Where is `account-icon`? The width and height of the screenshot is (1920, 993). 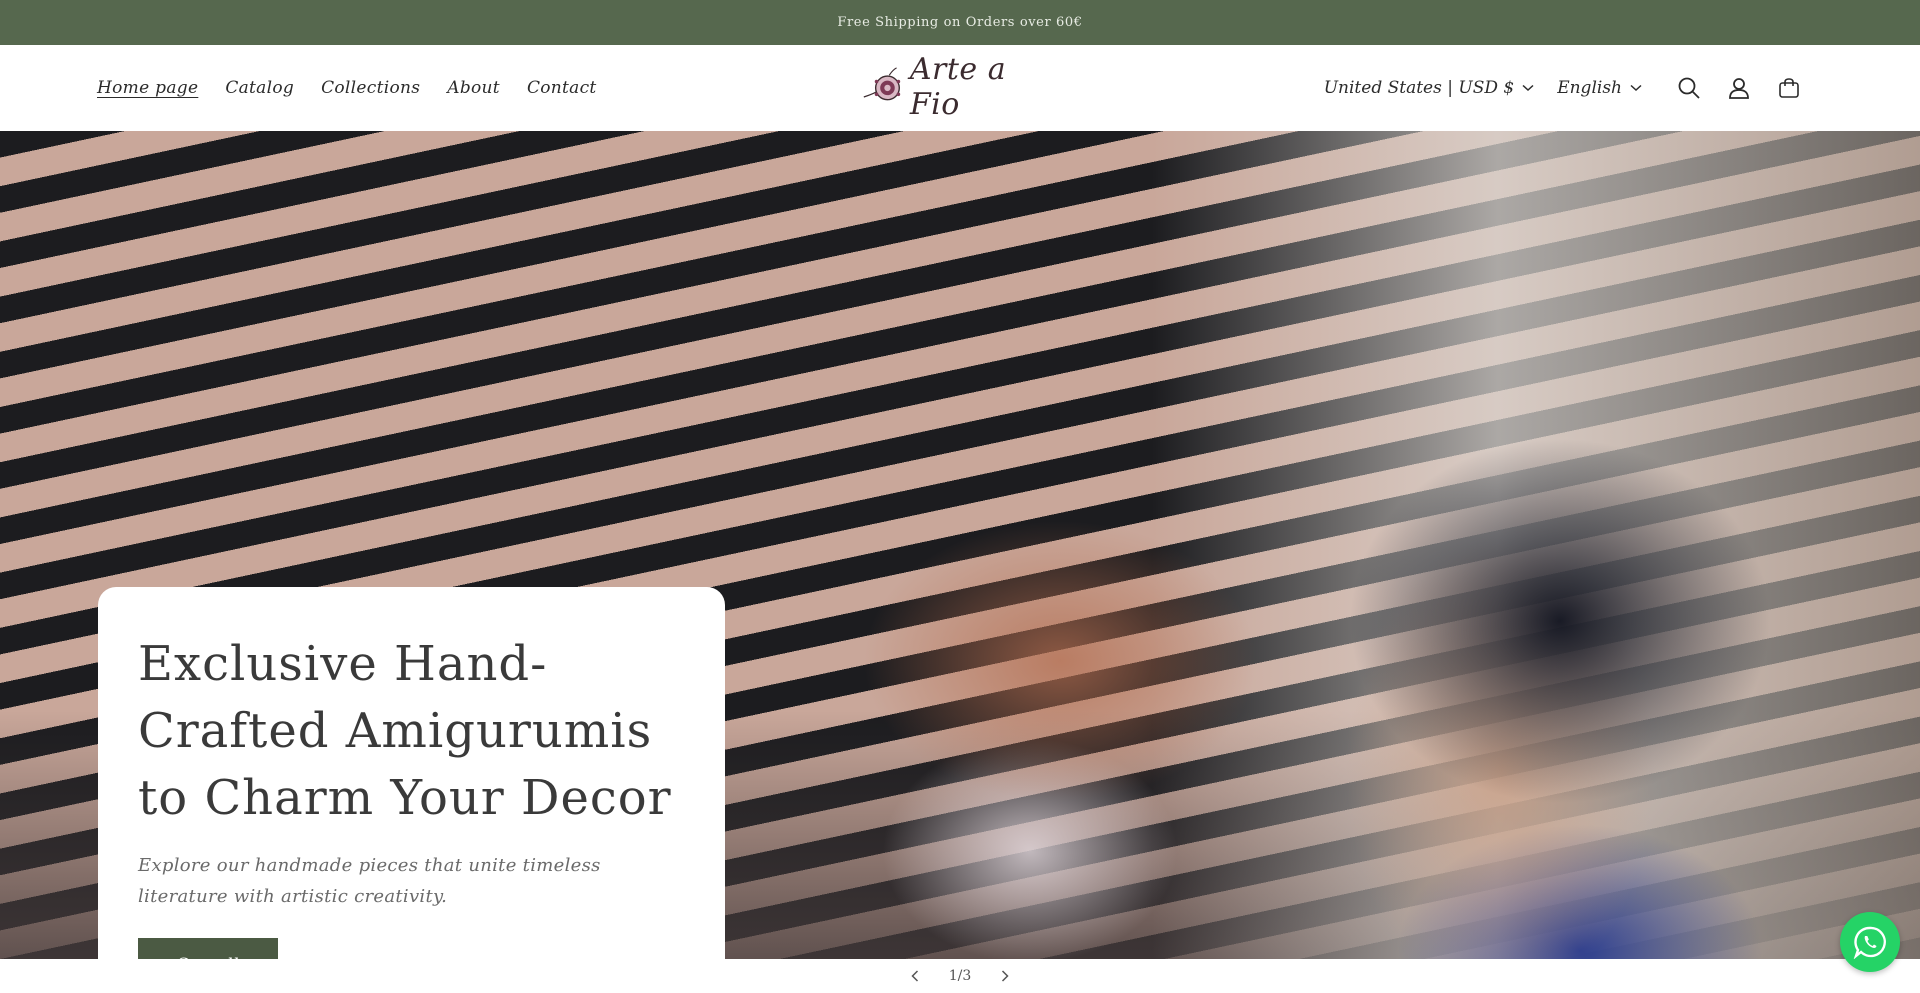
account-icon is located at coordinates (1739, 88).